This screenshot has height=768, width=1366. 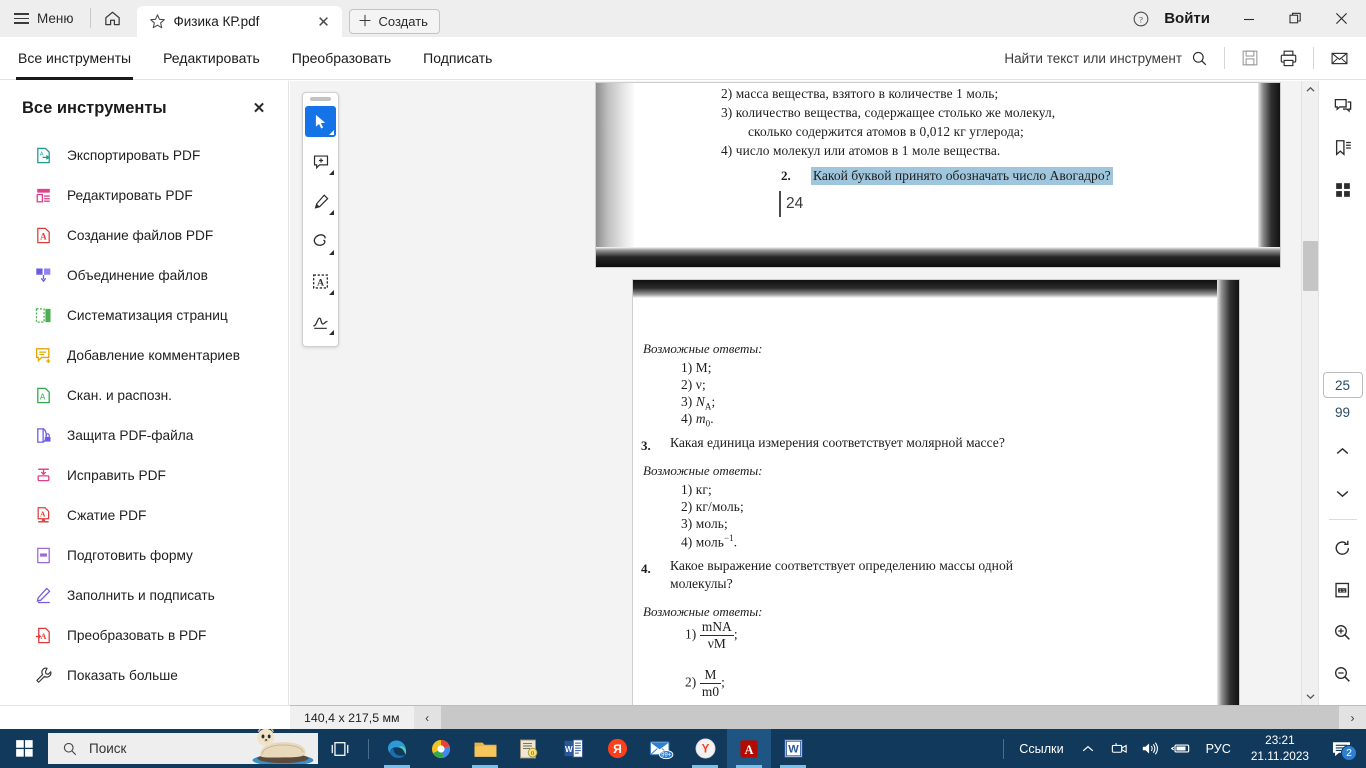 I want to click on notification-center-button: 2, so click(x=1341, y=748).